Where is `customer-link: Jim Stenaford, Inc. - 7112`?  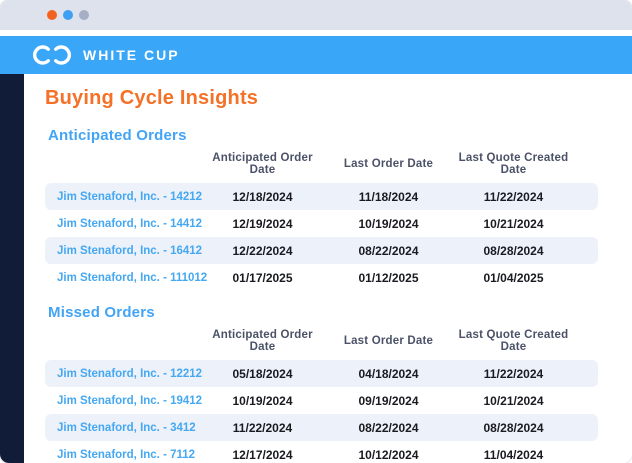 customer-link: Jim Stenaford, Inc. - 7112 is located at coordinates (122, 455).